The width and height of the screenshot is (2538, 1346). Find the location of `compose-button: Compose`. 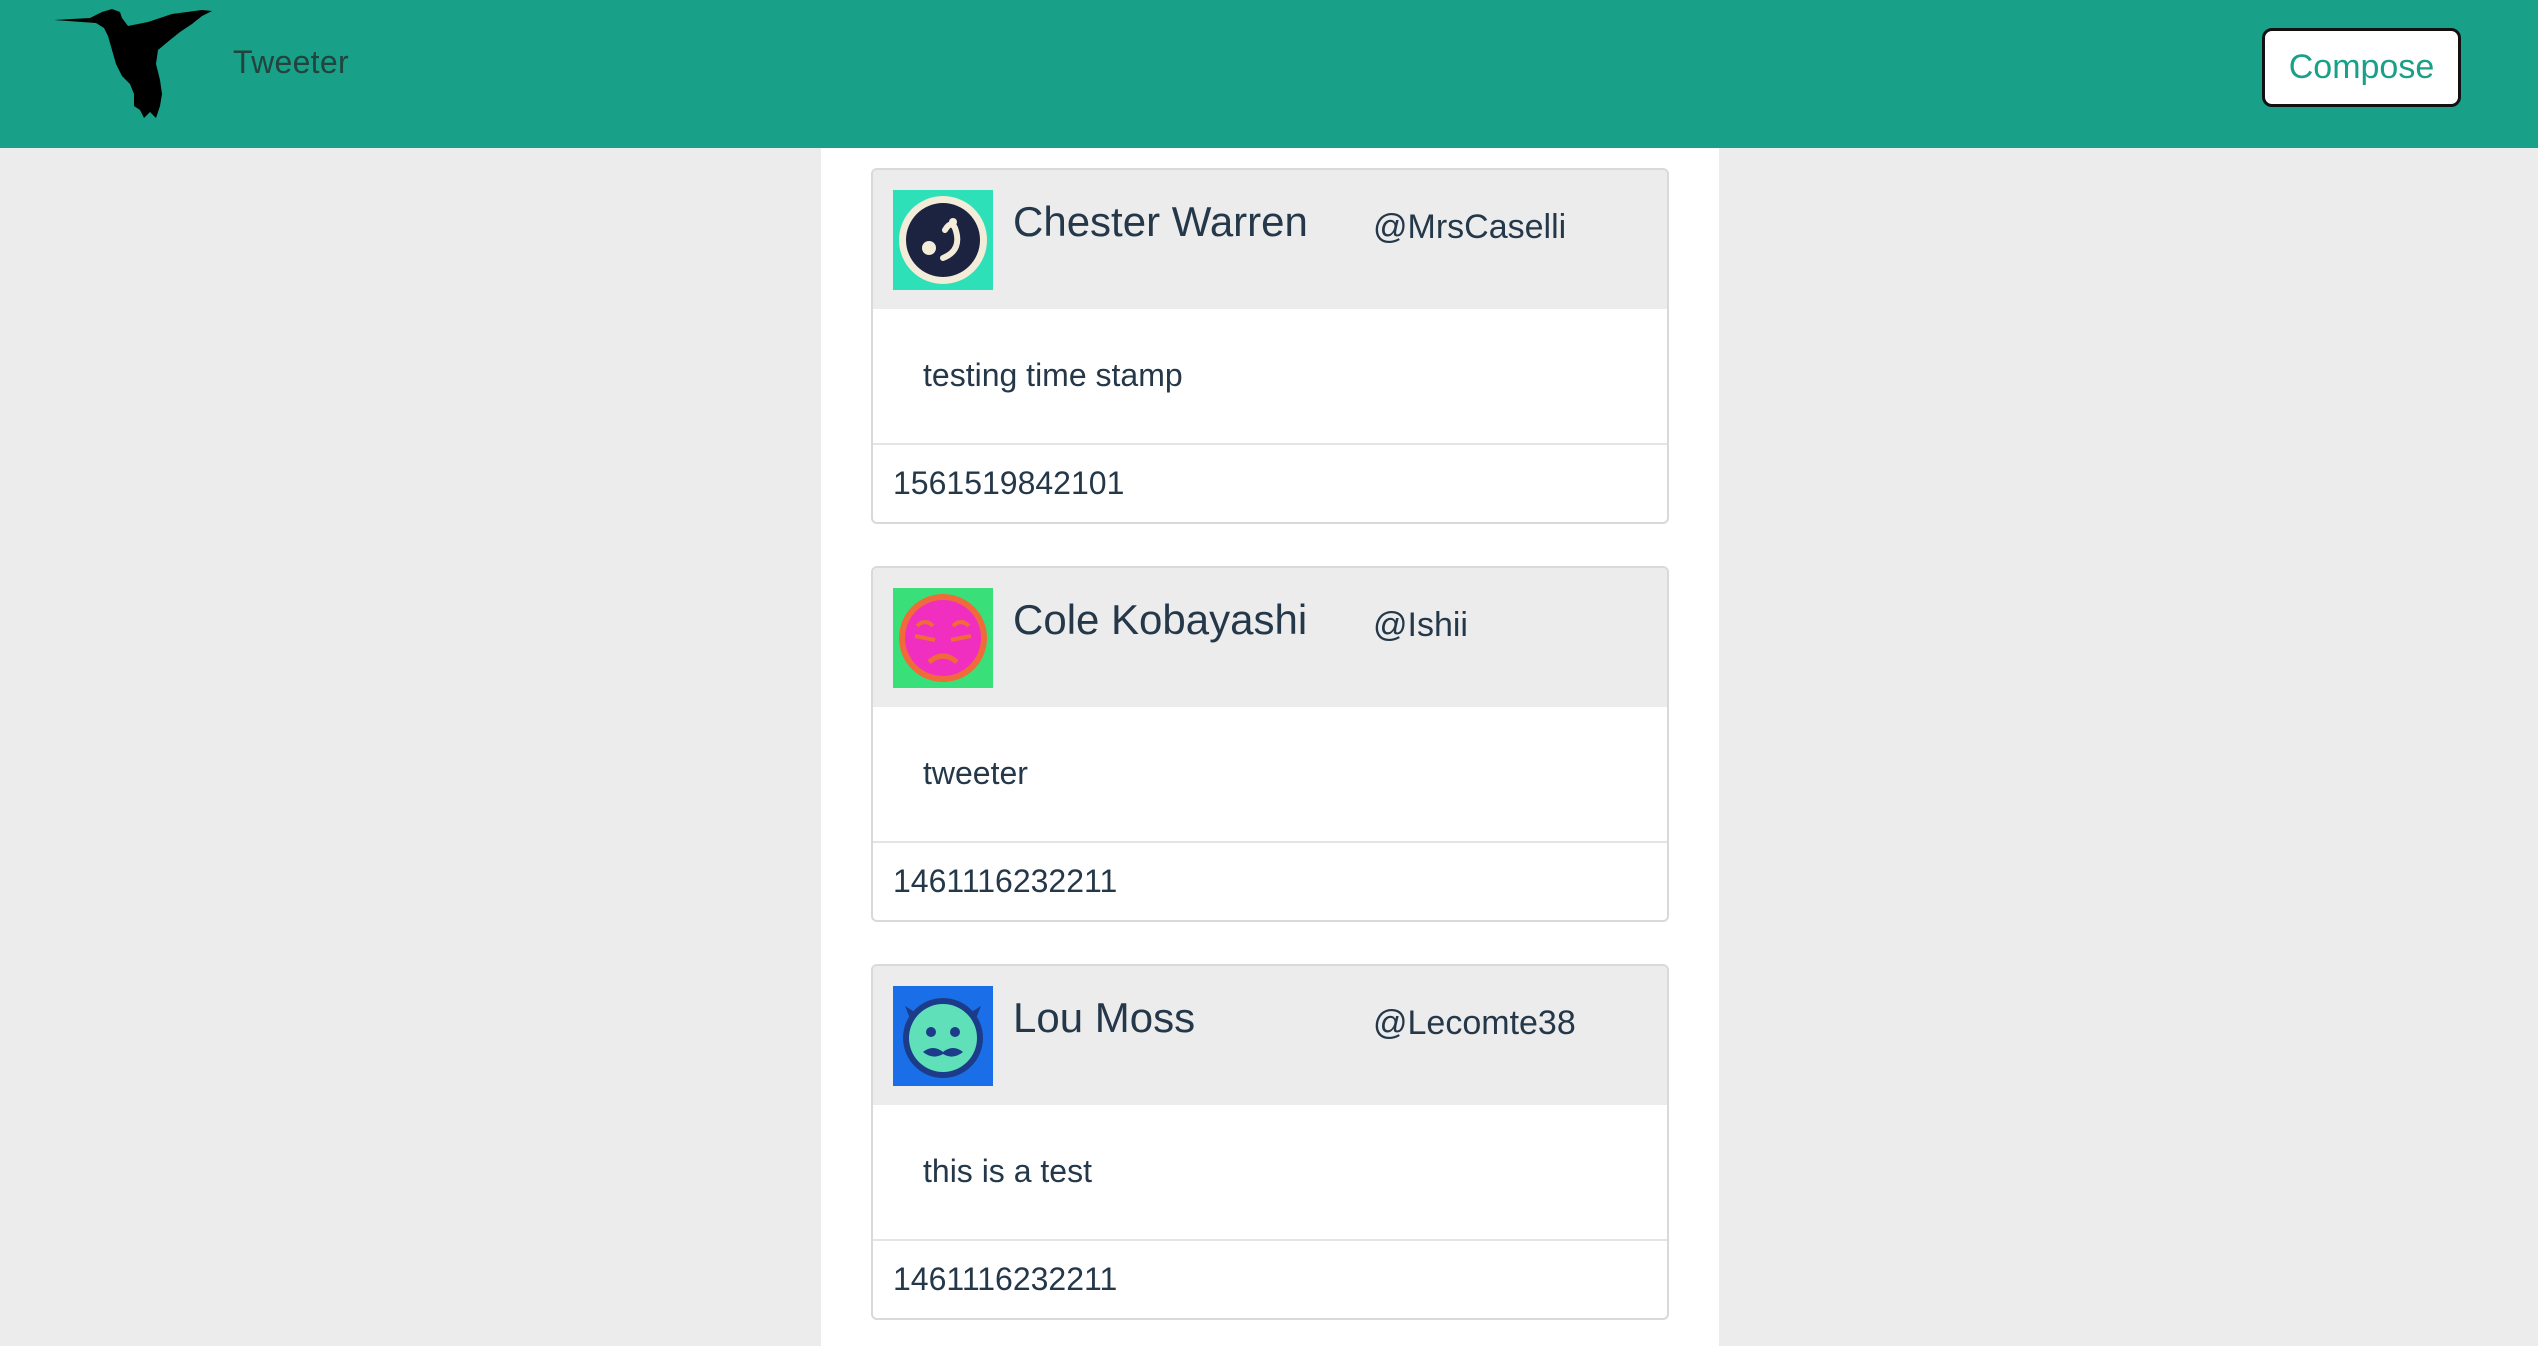

compose-button: Compose is located at coordinates (2361, 67).